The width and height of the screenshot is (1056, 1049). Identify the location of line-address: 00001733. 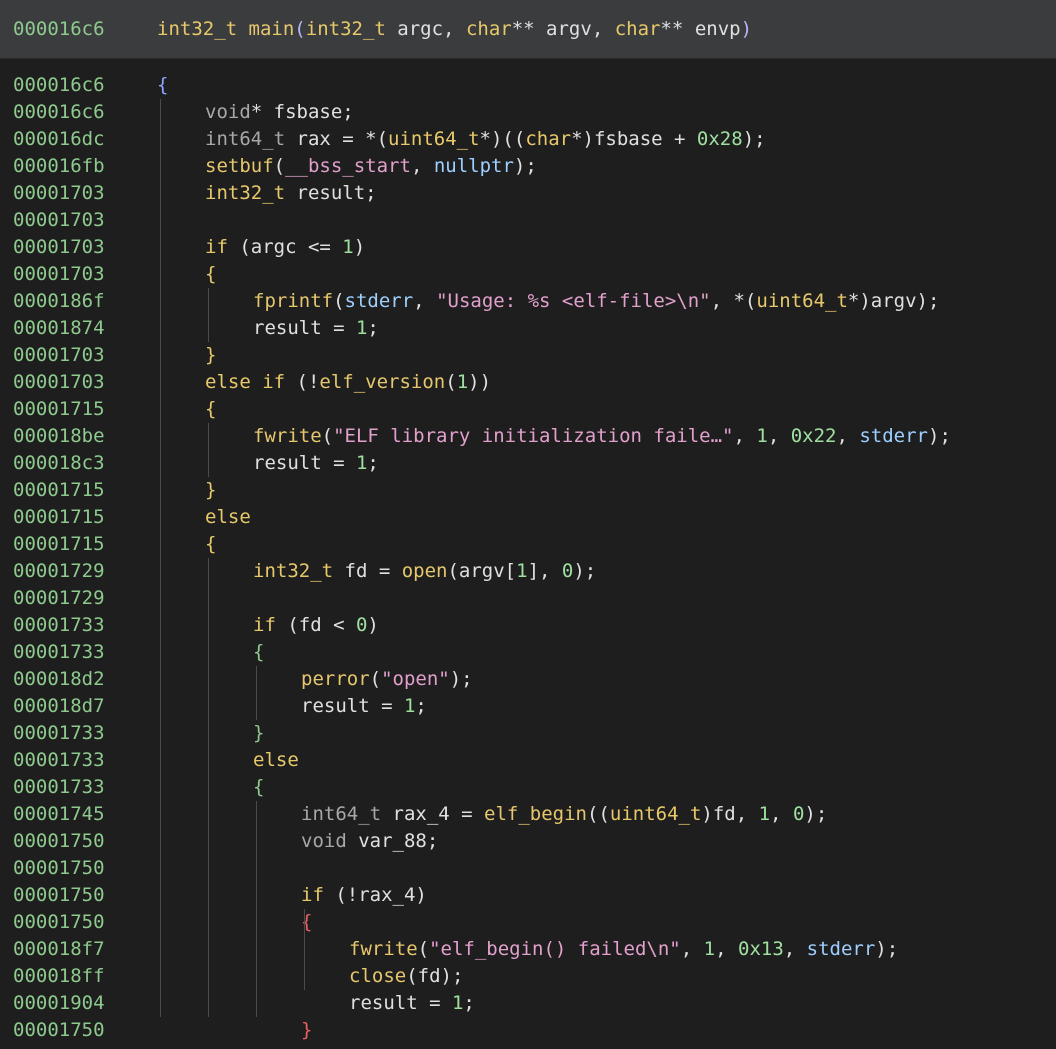
(59, 733).